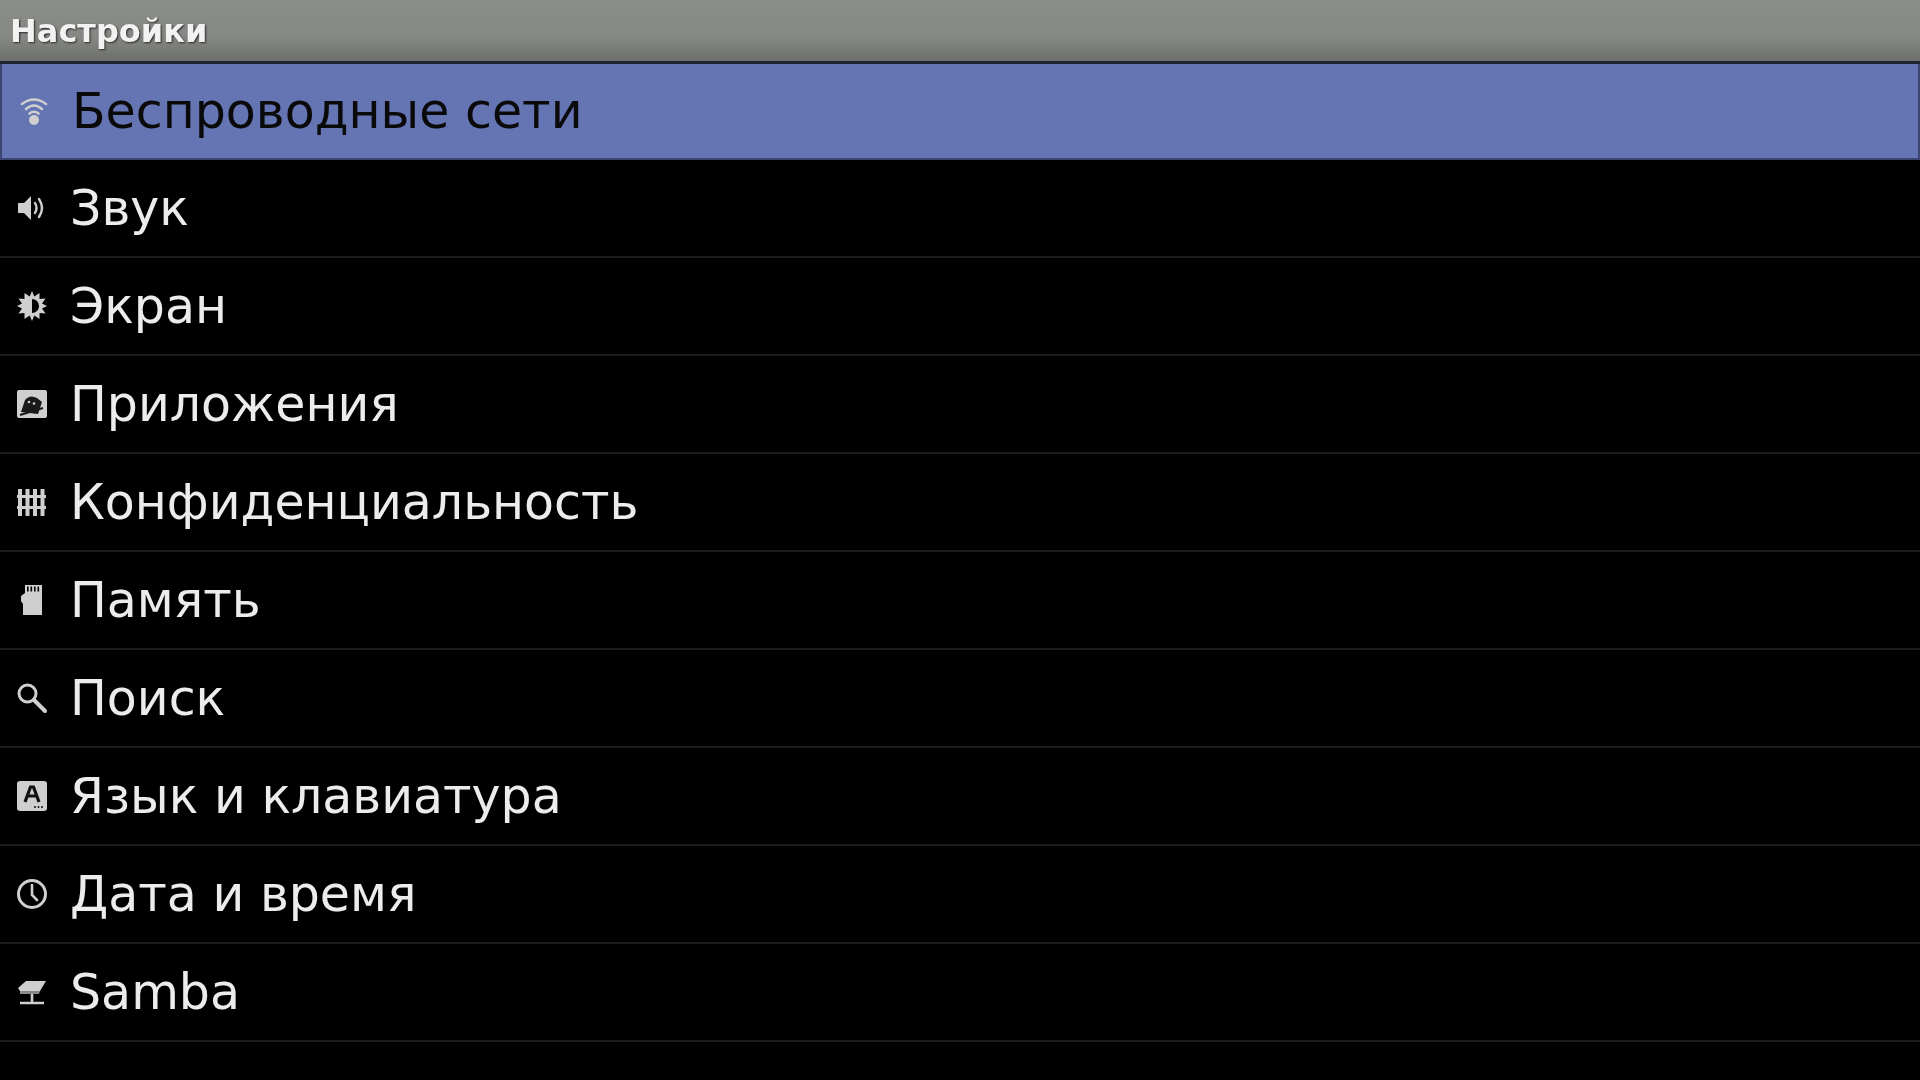 This screenshot has height=1080, width=1920. What do you see at coordinates (960, 307) in the screenshot?
I see `settings-item: Экран` at bounding box center [960, 307].